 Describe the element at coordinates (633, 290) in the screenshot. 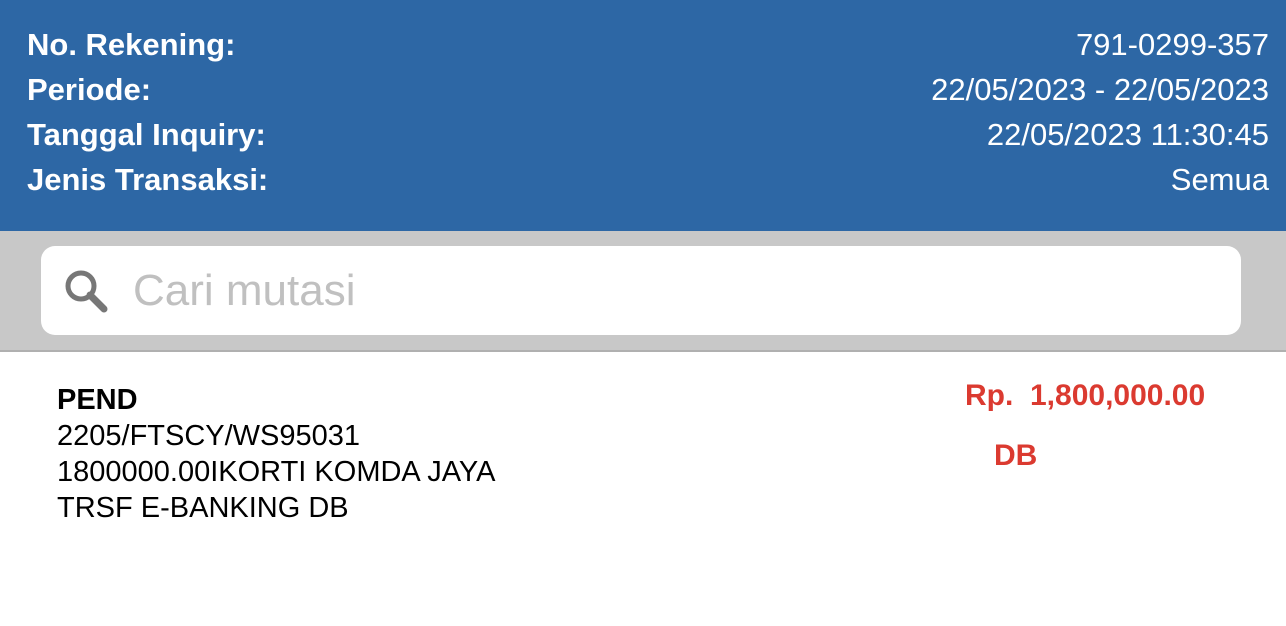

I see `search-input` at that location.